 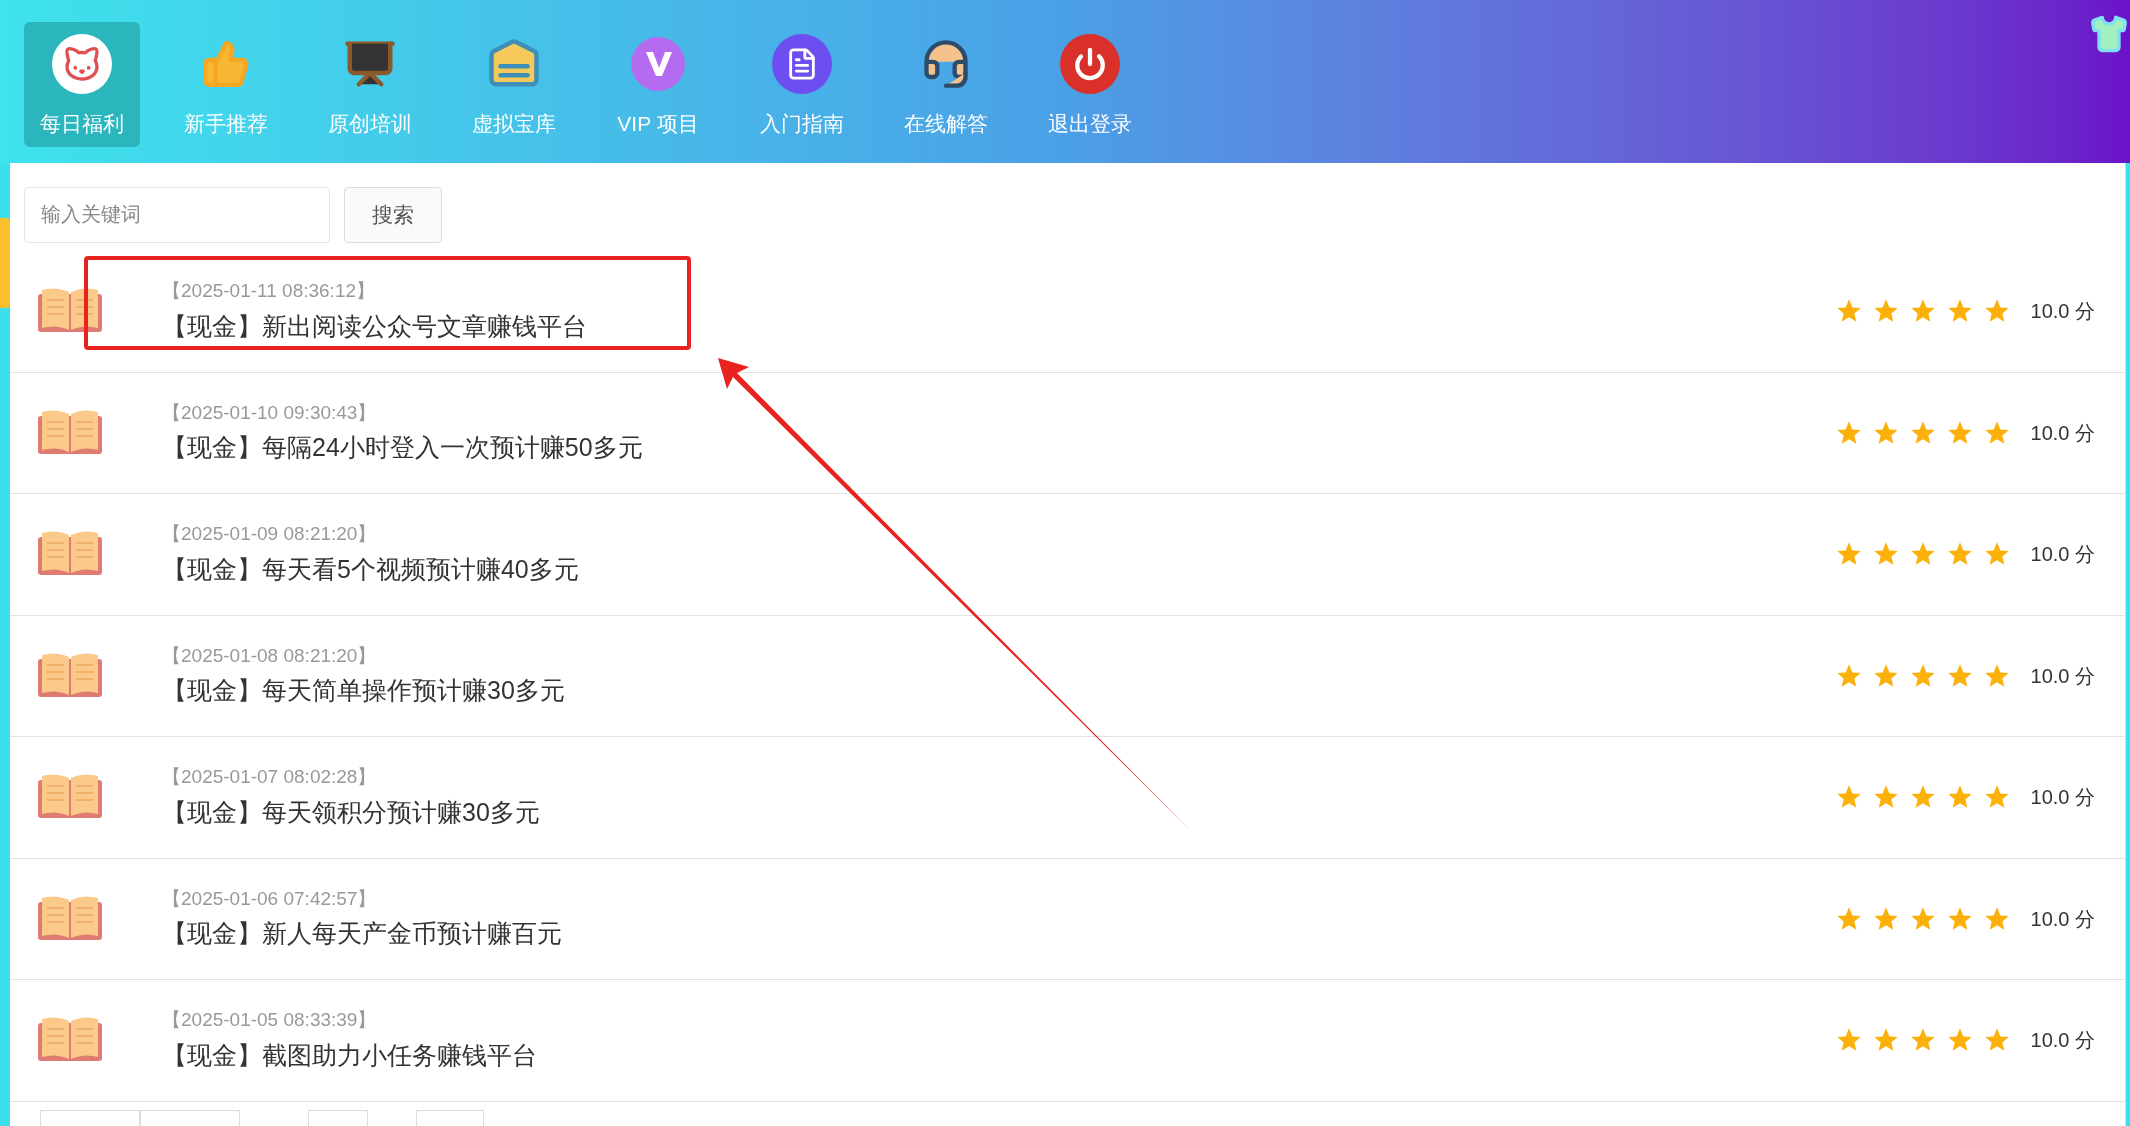 What do you see at coordinates (998, 812) in the screenshot?
I see `post-title: 【现金】每天领积分预计赚30多元` at bounding box center [998, 812].